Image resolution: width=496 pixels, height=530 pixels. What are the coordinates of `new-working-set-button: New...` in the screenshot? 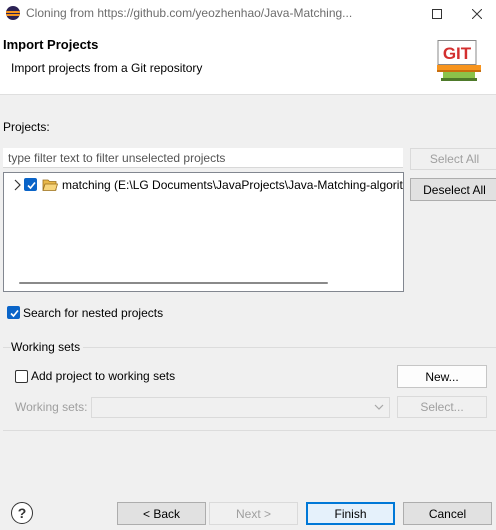 It's located at (442, 376).